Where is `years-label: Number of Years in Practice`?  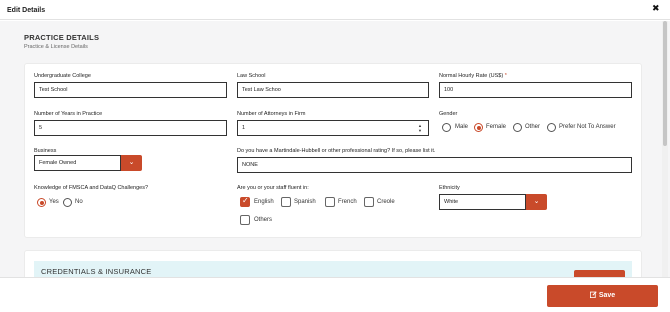
years-label: Number of Years in Practice is located at coordinates (68, 114).